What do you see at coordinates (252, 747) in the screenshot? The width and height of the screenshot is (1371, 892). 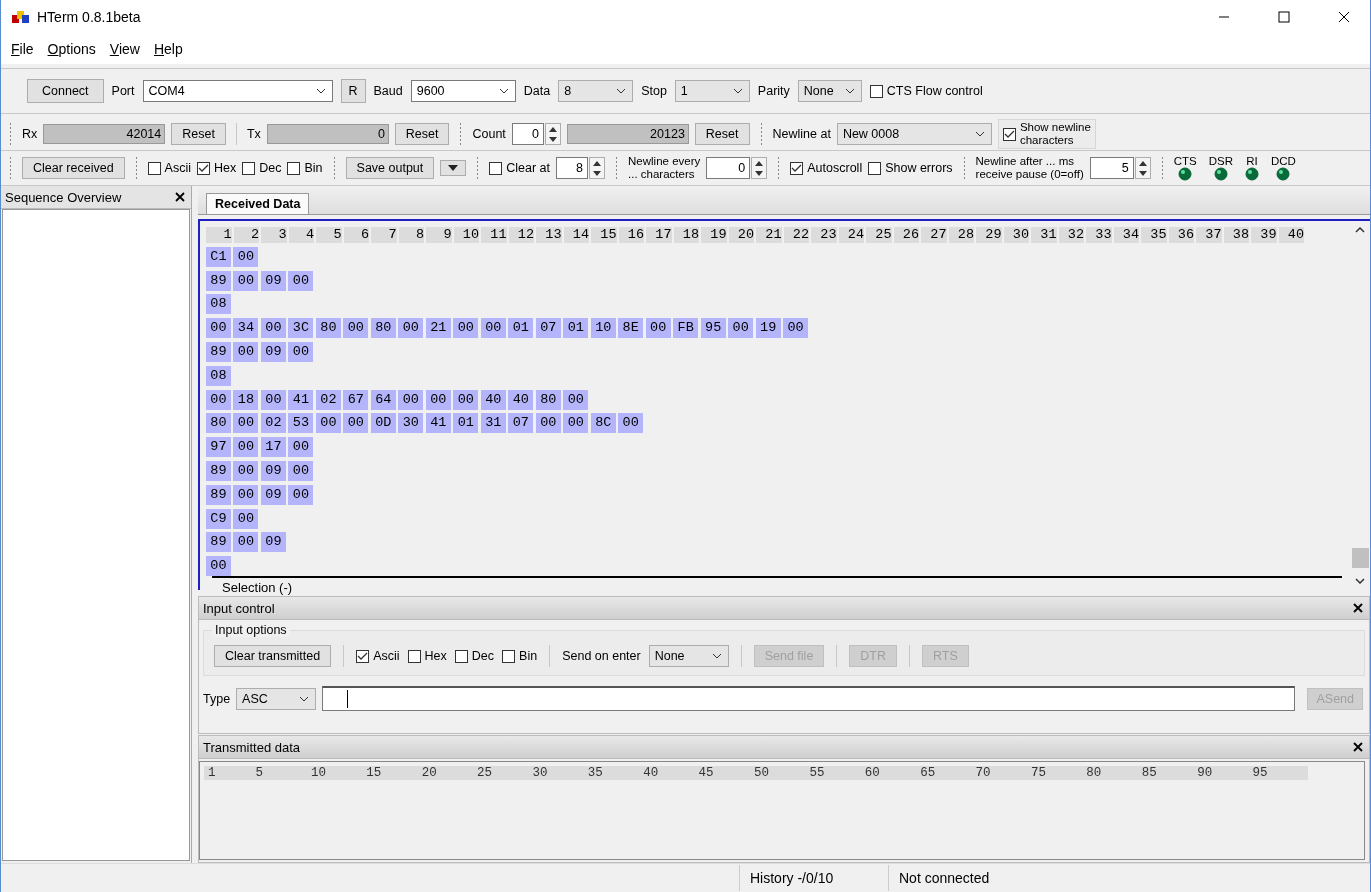 I see `panel-title: Transmitted data` at bounding box center [252, 747].